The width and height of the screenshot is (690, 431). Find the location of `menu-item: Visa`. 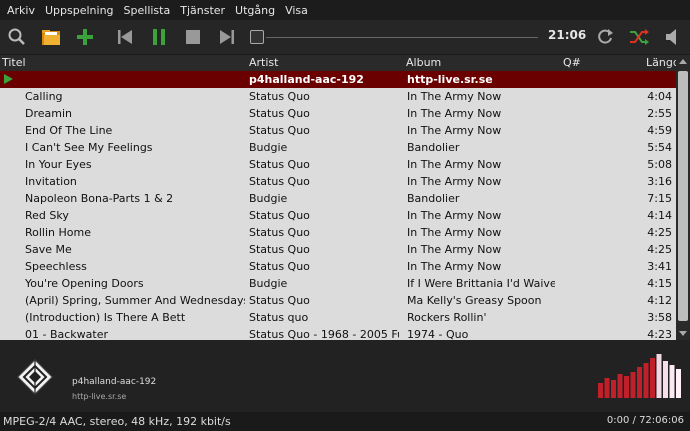

menu-item: Visa is located at coordinates (298, 10).